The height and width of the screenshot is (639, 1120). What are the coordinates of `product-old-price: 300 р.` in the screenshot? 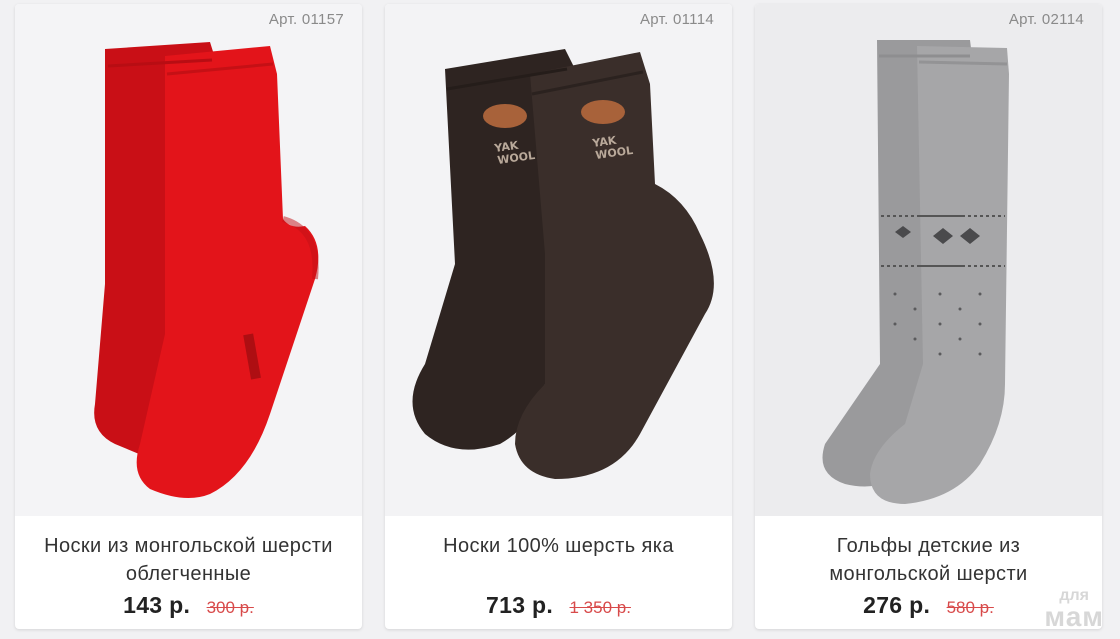 It's located at (230, 607).